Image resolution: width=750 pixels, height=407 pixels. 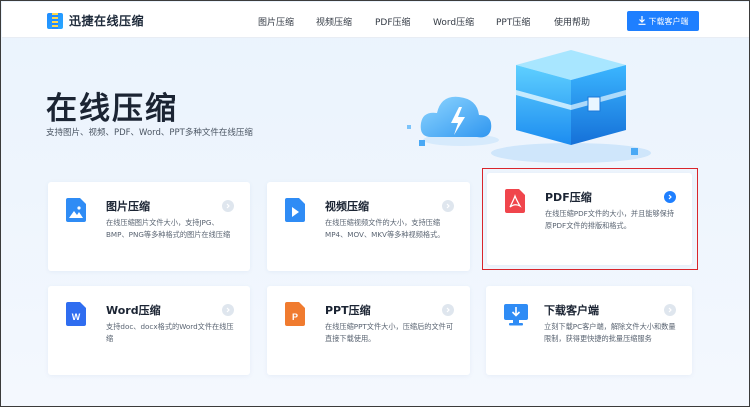 What do you see at coordinates (389, 332) in the screenshot?
I see `card-description: 在线压缩PPT文件大小，压缩后的文件可直接下载使用。` at bounding box center [389, 332].